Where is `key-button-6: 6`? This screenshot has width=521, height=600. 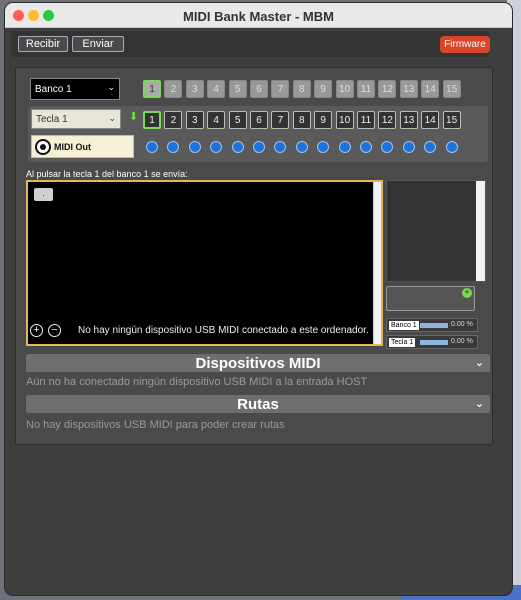
key-button-6: 6 is located at coordinates (259, 120).